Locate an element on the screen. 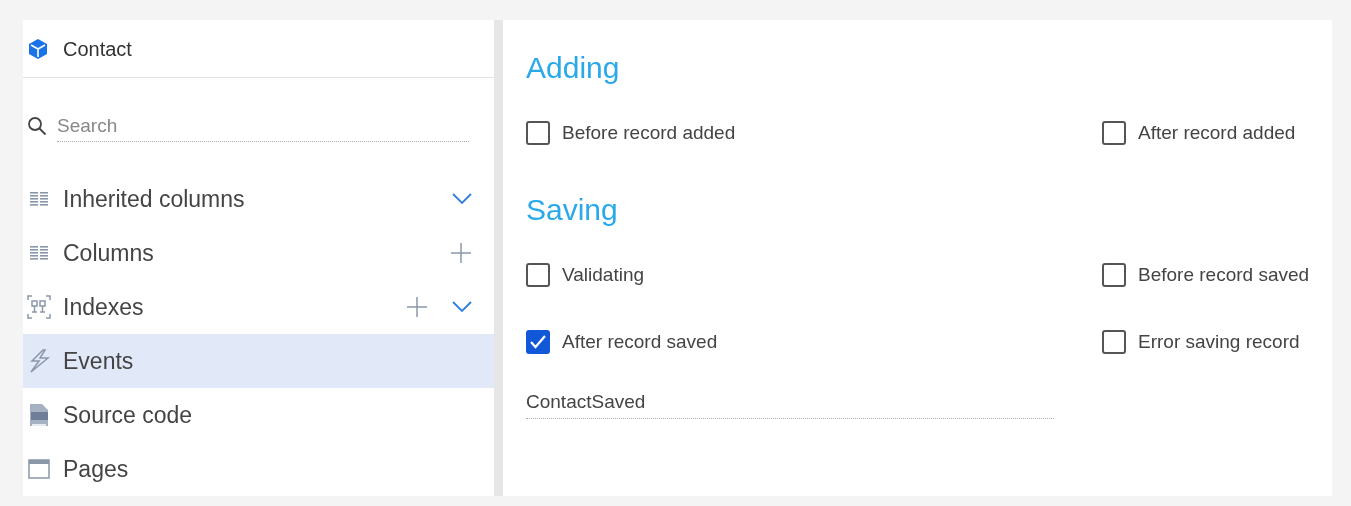 The width and height of the screenshot is (1351, 506). checkbox-label: Error saving record is located at coordinates (1219, 341).